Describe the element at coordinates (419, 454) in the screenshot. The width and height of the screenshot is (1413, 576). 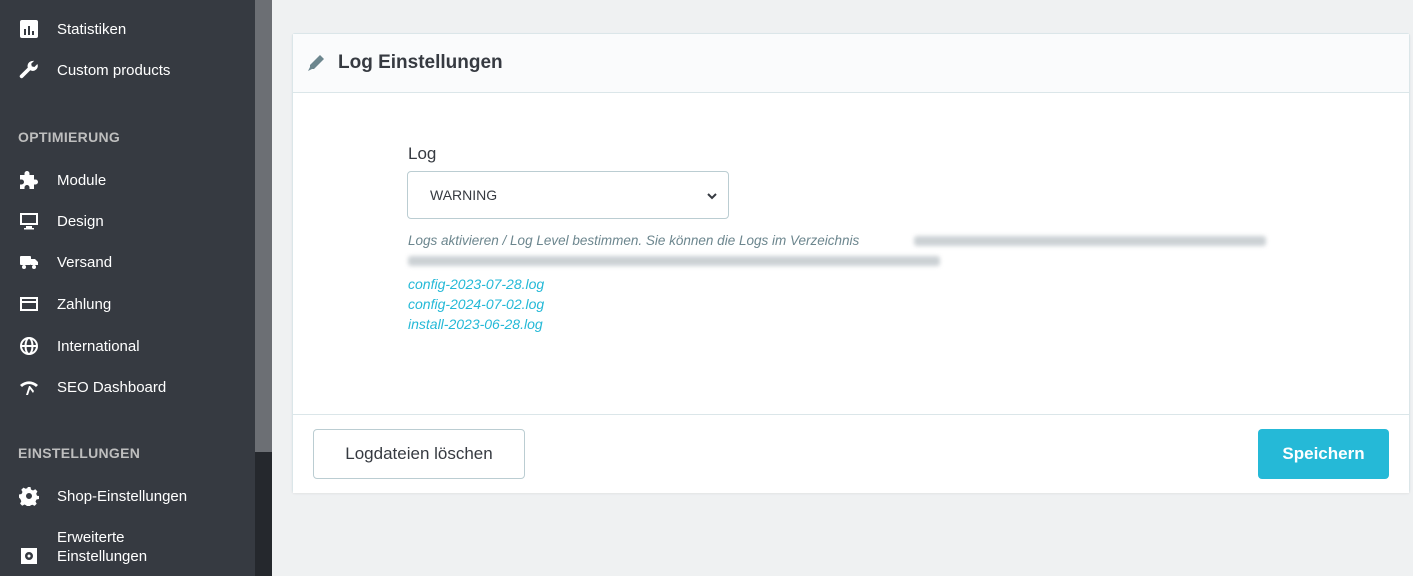
I see `delete-logs-button: Logdateien löschen` at that location.